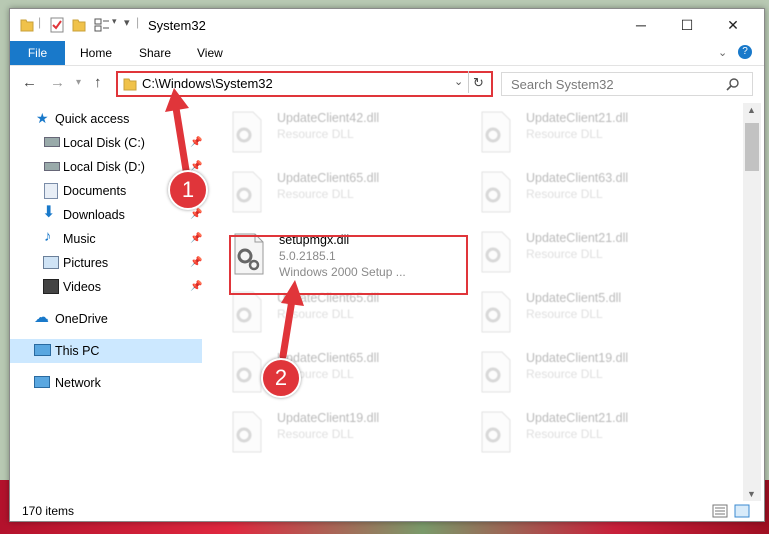  Describe the element at coordinates (234, 224) in the screenshot. I see `annotation-arrows` at that location.